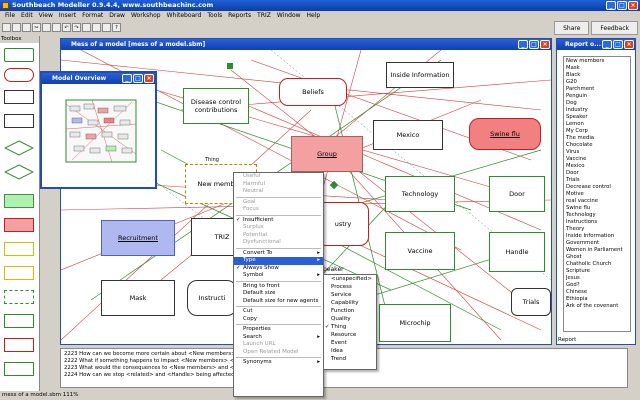  What do you see at coordinates (96, 27) in the screenshot?
I see `bookmark-icon` at bounding box center [96, 27].